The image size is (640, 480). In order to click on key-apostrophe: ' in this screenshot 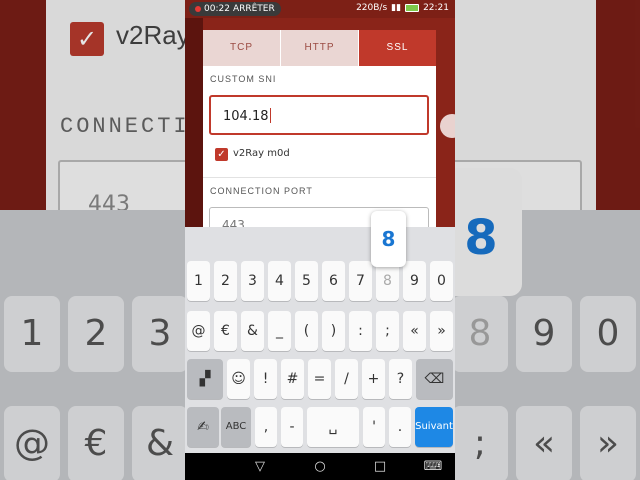, I will do `click(374, 427)`.